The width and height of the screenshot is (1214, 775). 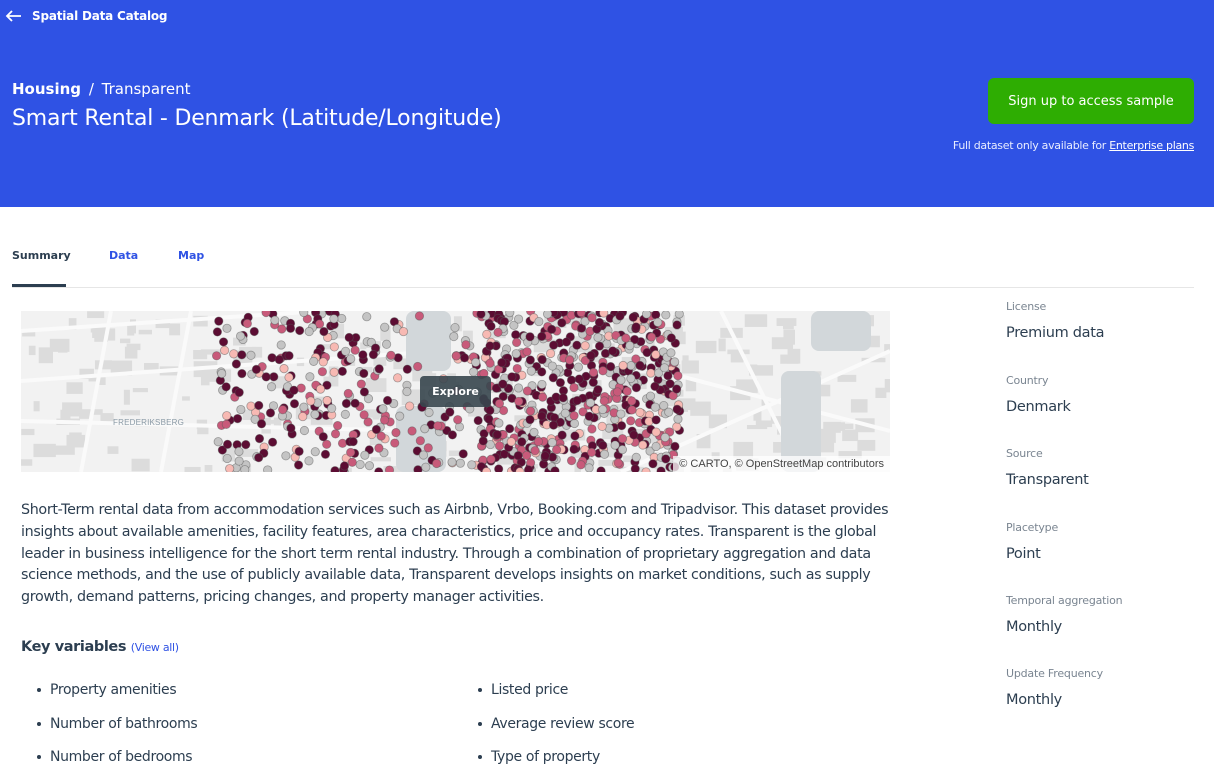 What do you see at coordinates (41, 255) in the screenshot?
I see `tab-summary: Summary` at bounding box center [41, 255].